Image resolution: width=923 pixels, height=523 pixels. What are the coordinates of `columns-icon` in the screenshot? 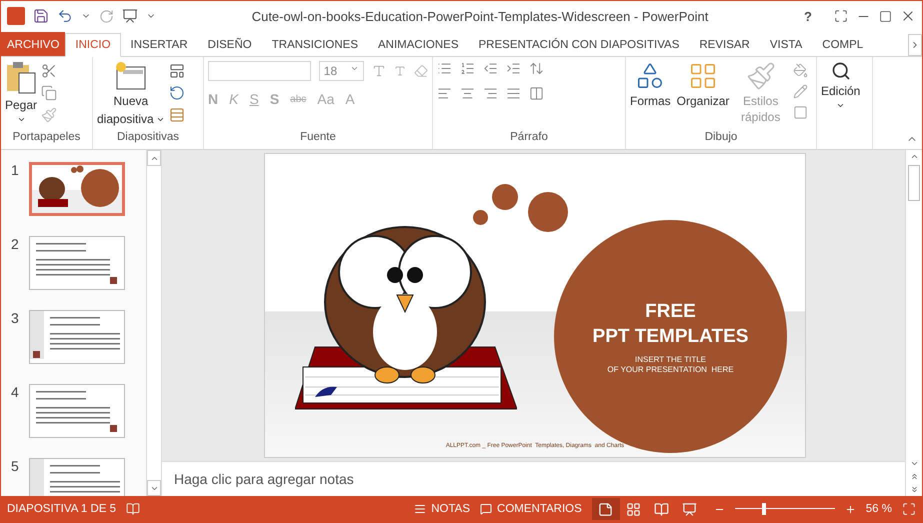 It's located at (536, 93).